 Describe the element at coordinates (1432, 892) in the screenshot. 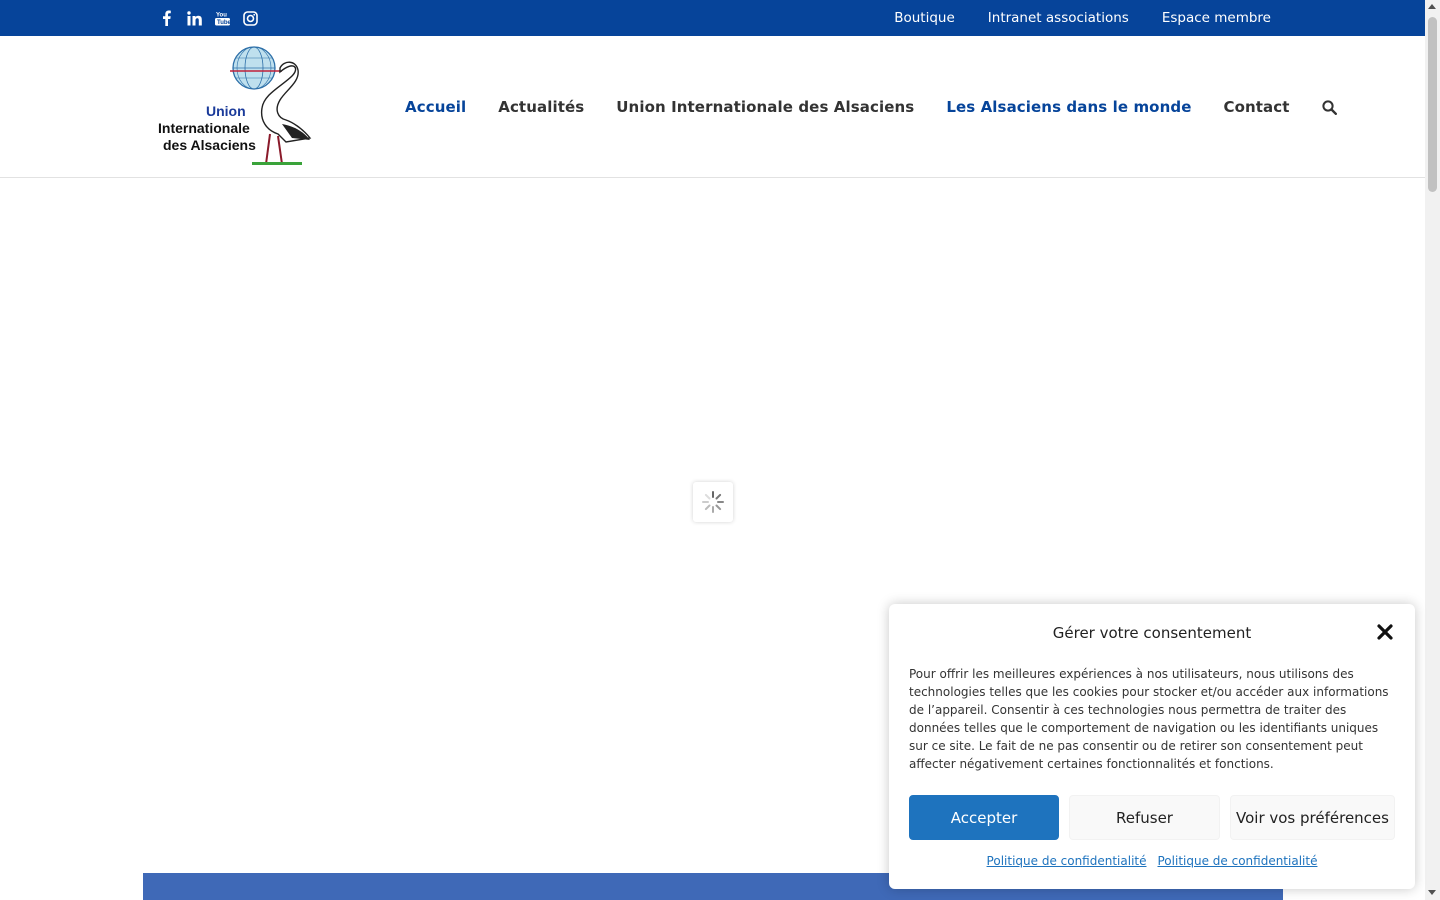

I see `scroll-down-arrow-icon` at that location.